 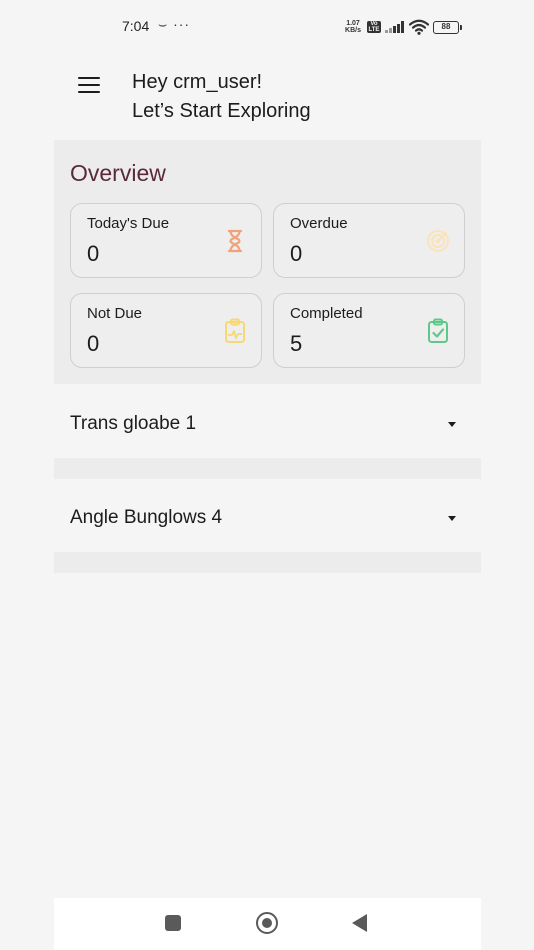 I want to click on network-speed-value: 1.07, so click(x=353, y=23).